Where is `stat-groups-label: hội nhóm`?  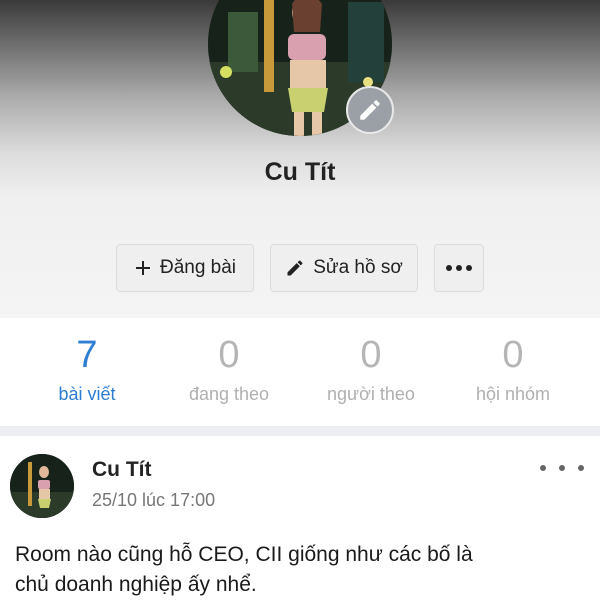 stat-groups-label: hội nhóm is located at coordinates (513, 394).